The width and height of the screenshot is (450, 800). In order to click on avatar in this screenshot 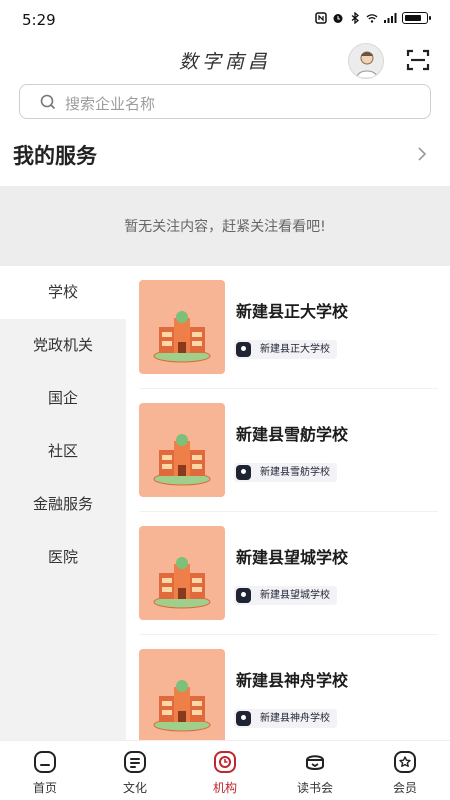, I will do `click(366, 61)`.